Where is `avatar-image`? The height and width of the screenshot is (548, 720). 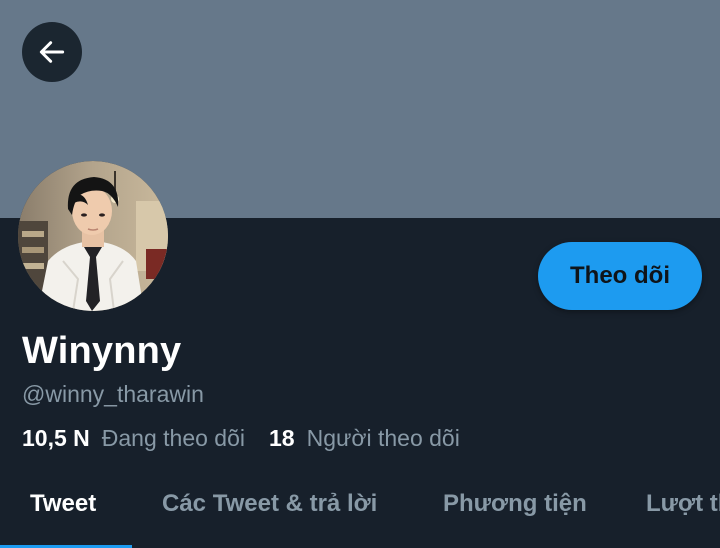 avatar-image is located at coordinates (93, 236).